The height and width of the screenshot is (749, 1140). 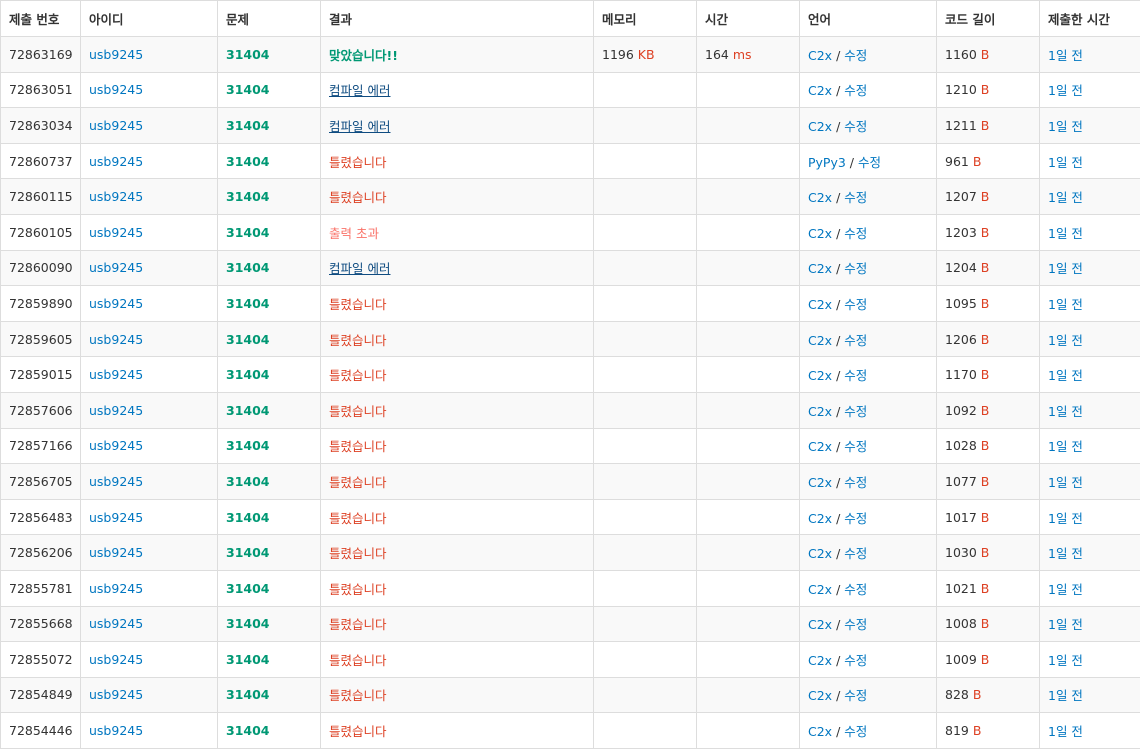 I want to click on language-link: PyPy3, so click(x=827, y=162).